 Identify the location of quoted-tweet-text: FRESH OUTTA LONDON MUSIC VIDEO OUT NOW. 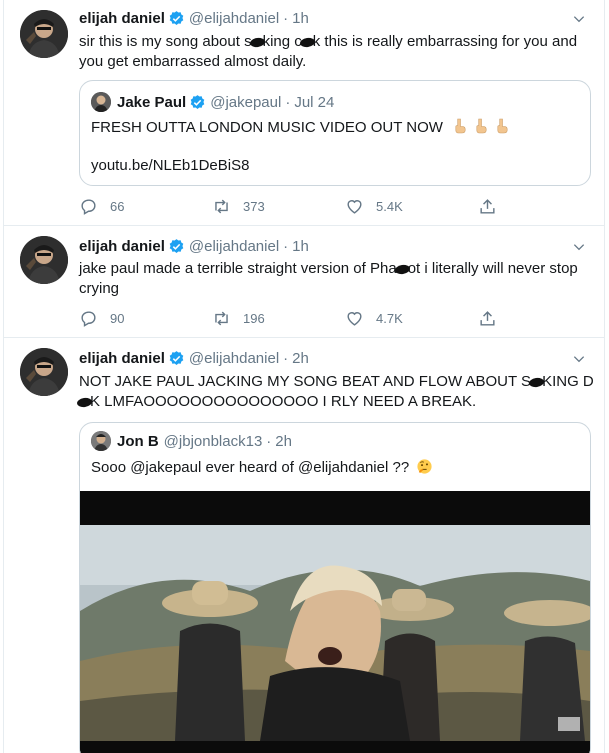
(300, 128).